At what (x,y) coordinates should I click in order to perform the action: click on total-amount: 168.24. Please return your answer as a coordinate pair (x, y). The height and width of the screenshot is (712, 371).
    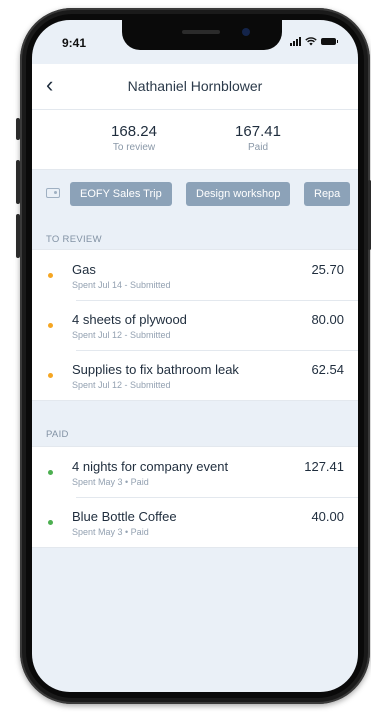
    Looking at the image, I should click on (134, 131).